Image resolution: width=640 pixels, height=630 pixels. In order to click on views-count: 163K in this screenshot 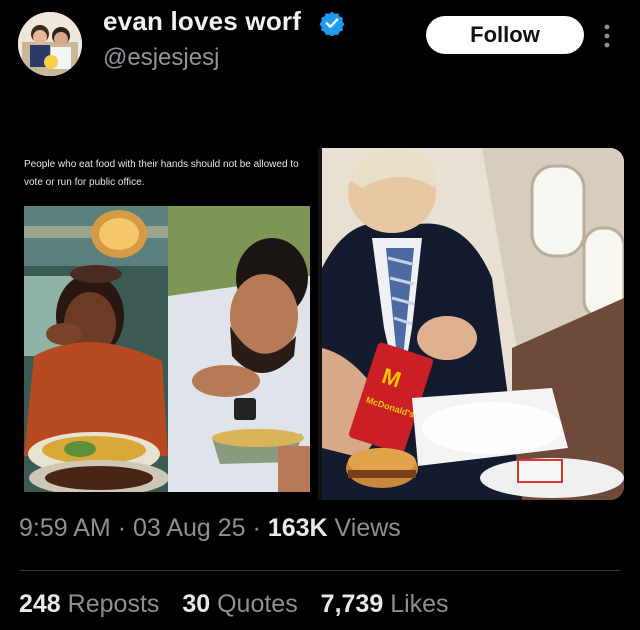, I will do `click(297, 528)`.